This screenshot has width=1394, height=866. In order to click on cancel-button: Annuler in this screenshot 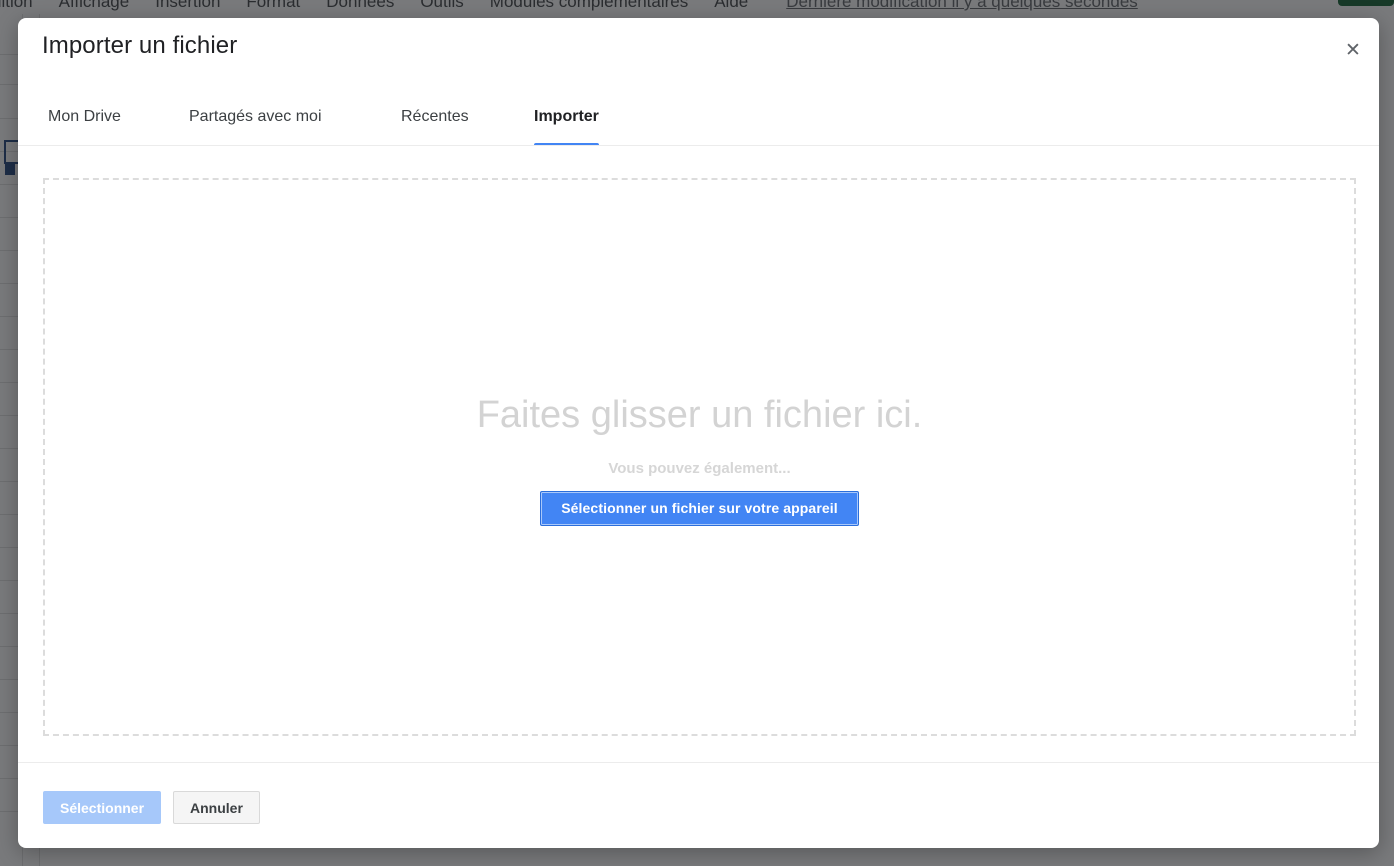, I will do `click(216, 807)`.